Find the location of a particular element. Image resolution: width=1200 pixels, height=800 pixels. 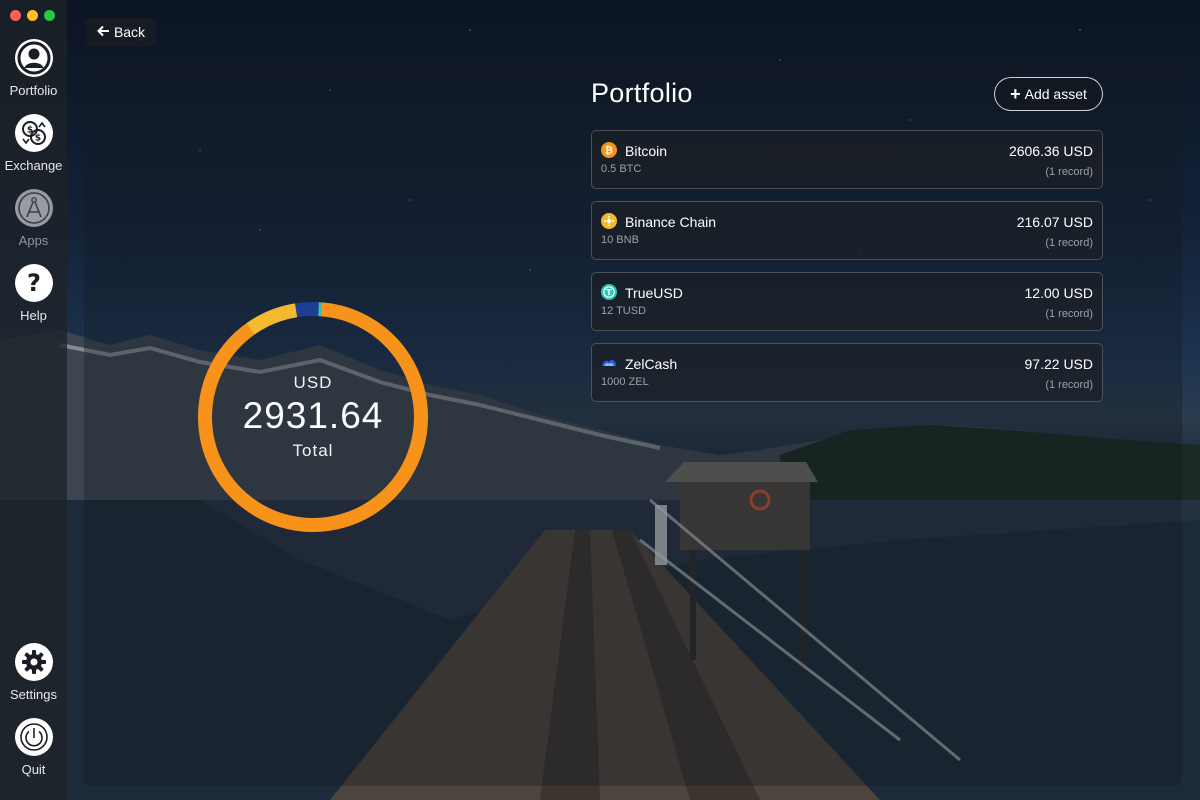

gear-icon is located at coordinates (33, 662).